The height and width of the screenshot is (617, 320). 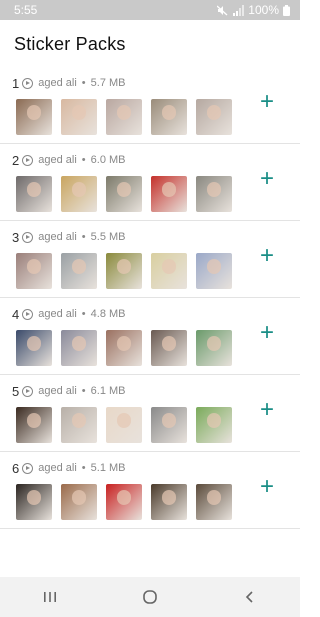 I want to click on pack-number: 1, so click(x=16, y=83).